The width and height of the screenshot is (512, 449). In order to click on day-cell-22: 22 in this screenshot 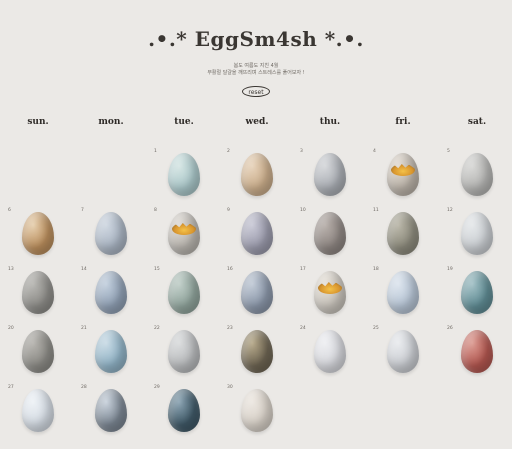, I will do `click(184, 354)`.